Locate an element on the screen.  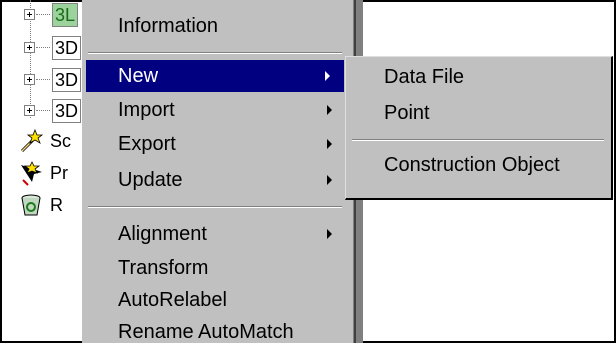
menu-item-export: Export is located at coordinates (214, 144).